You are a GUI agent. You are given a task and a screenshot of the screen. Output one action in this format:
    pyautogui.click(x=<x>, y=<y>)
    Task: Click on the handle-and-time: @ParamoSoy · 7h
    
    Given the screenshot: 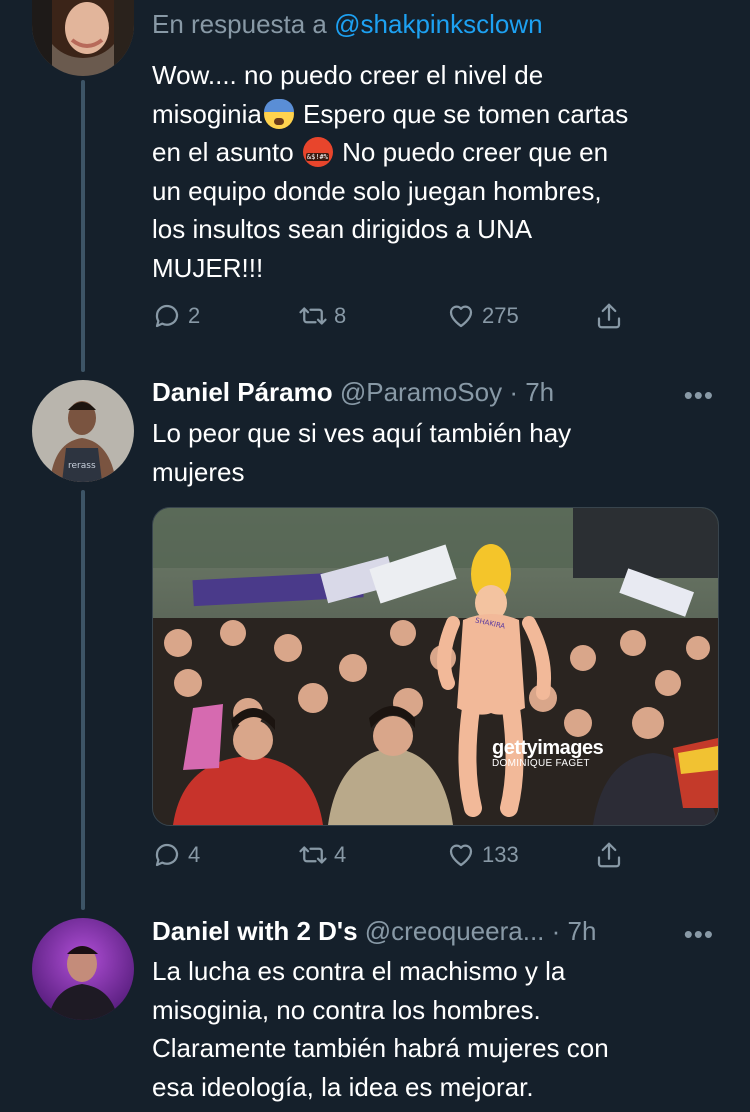 What is the action you would take?
    pyautogui.click(x=443, y=392)
    